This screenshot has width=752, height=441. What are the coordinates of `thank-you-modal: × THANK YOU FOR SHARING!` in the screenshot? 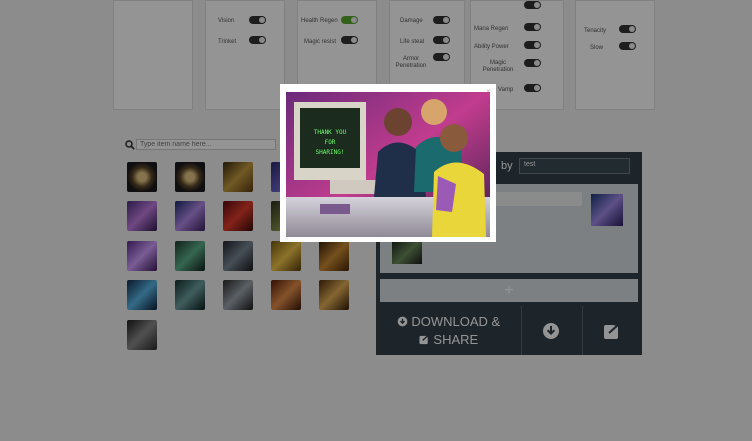 It's located at (388, 163).